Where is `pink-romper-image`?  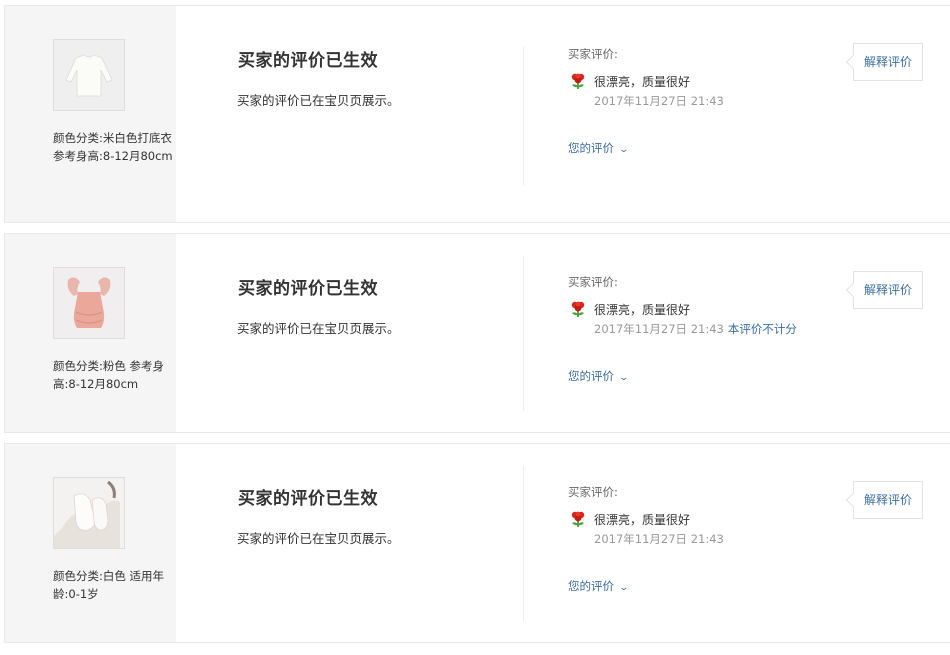
pink-romper-image is located at coordinates (89, 303).